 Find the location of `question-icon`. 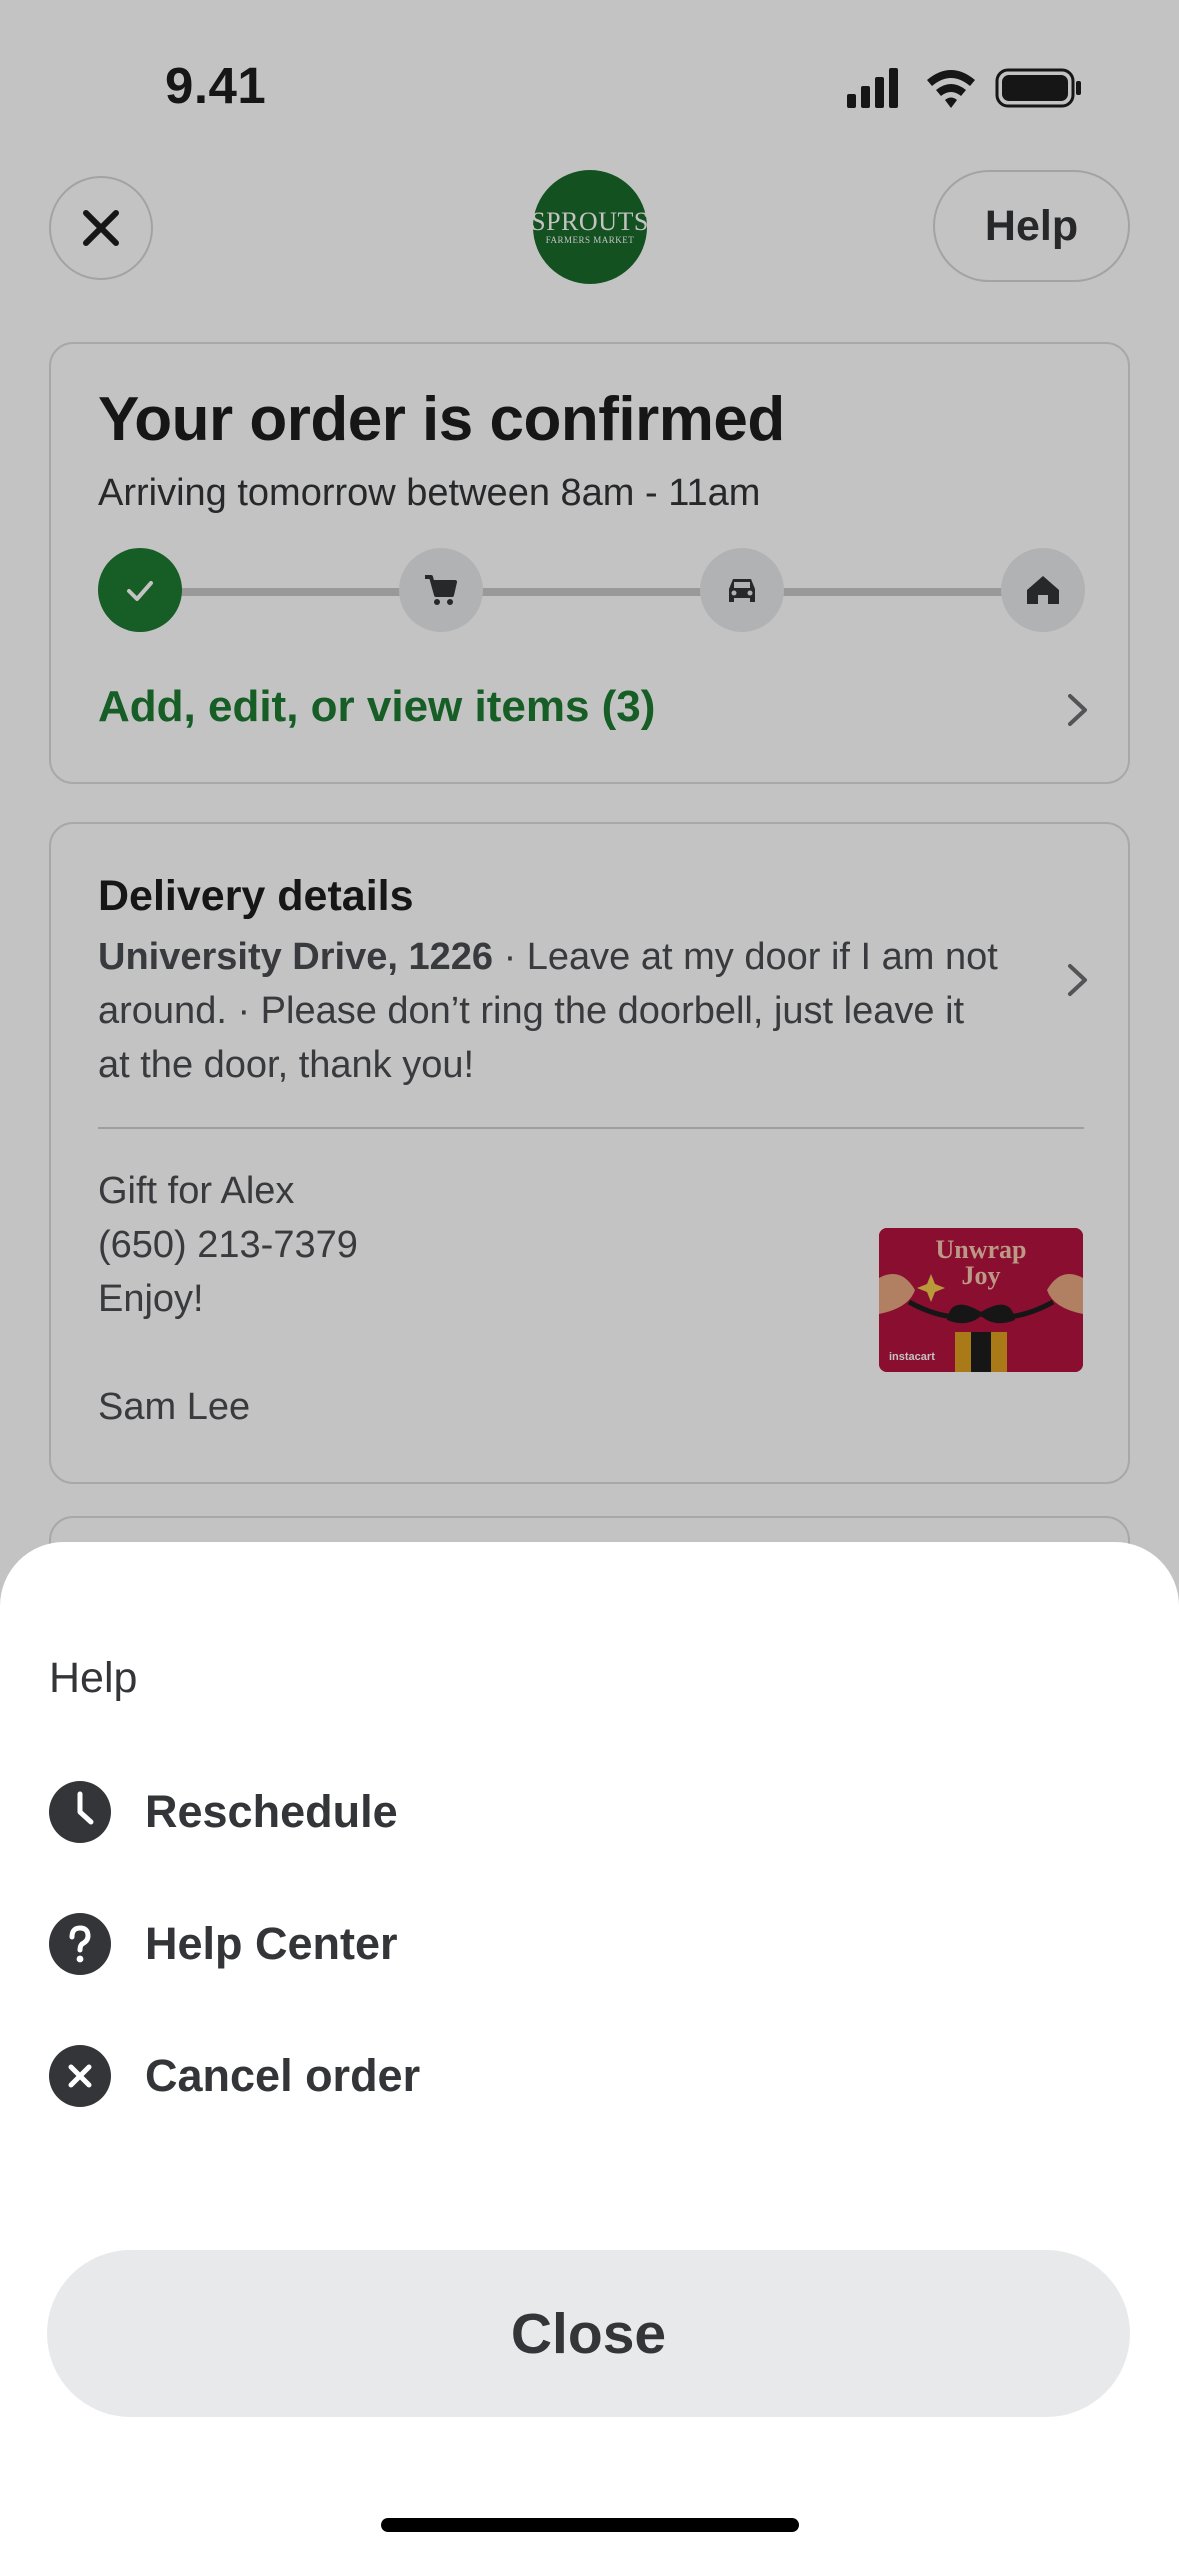

question-icon is located at coordinates (80, 1944).